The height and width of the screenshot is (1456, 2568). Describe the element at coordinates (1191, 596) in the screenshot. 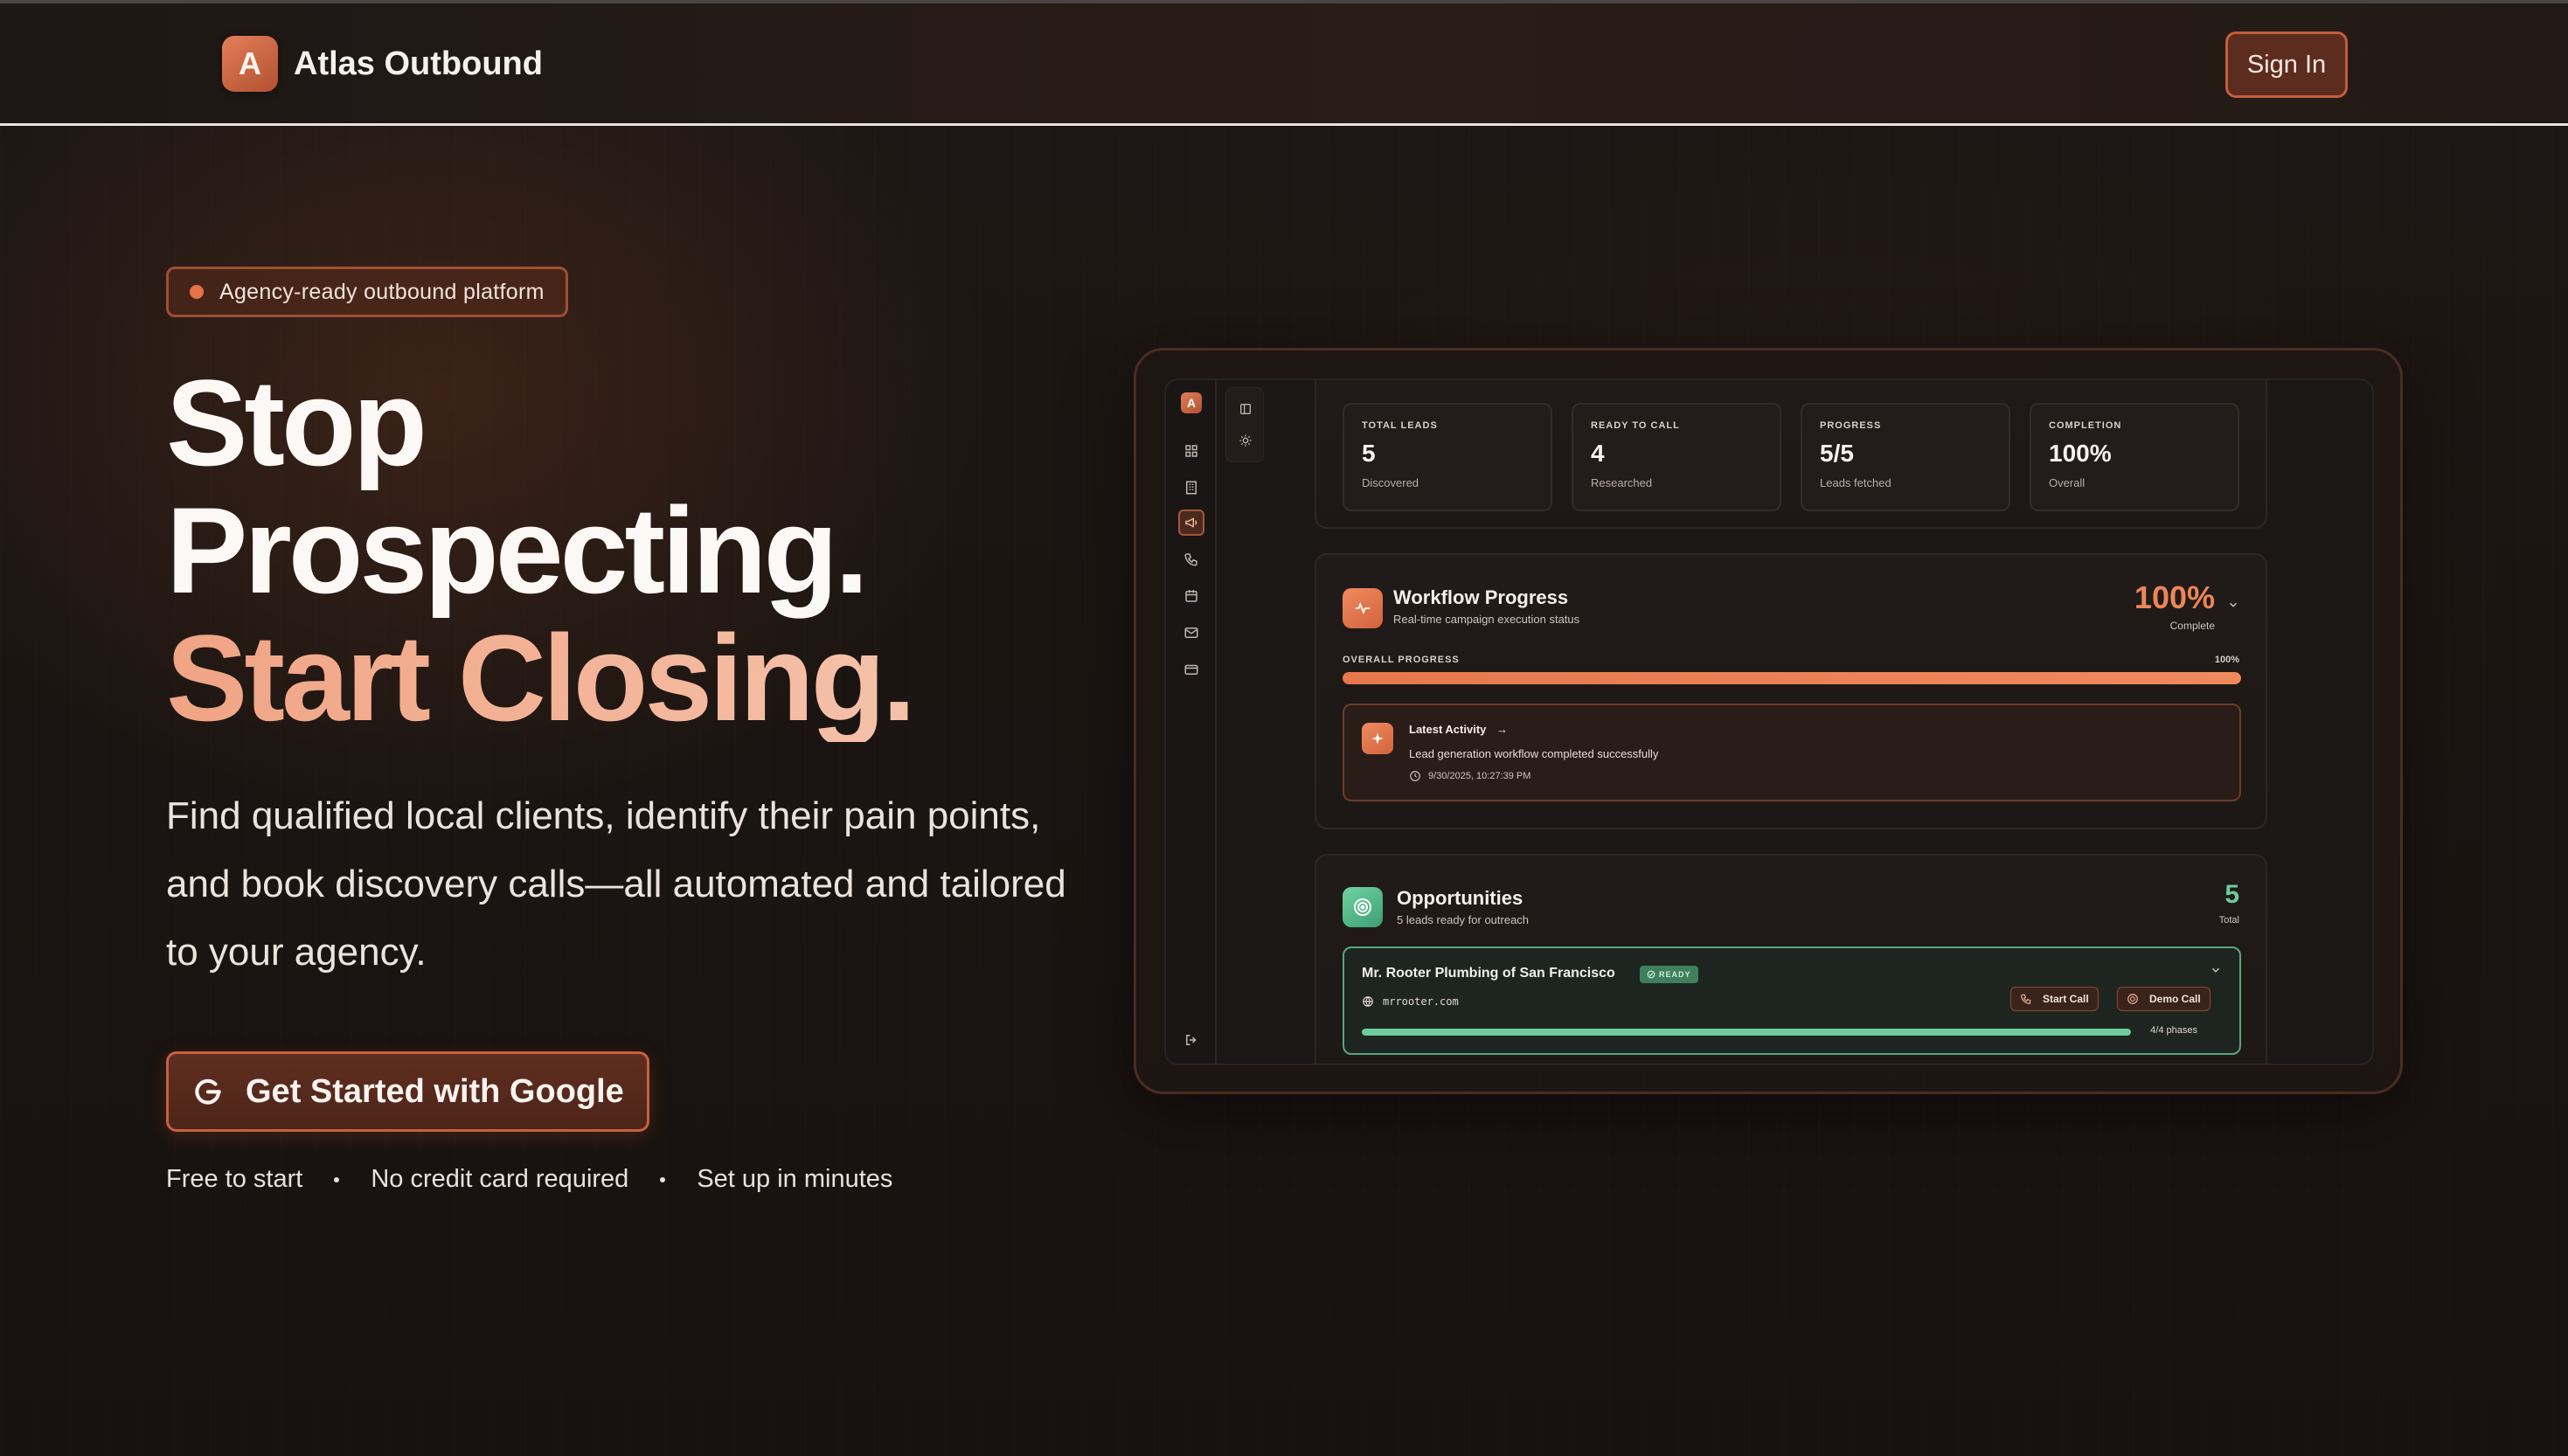

I see `calendar-icon` at that location.